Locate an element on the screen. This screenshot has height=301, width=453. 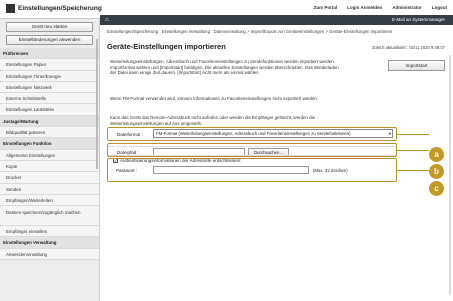
breadcrumb: Einstellungen/Speicherung is located at coordinates (250, 31).